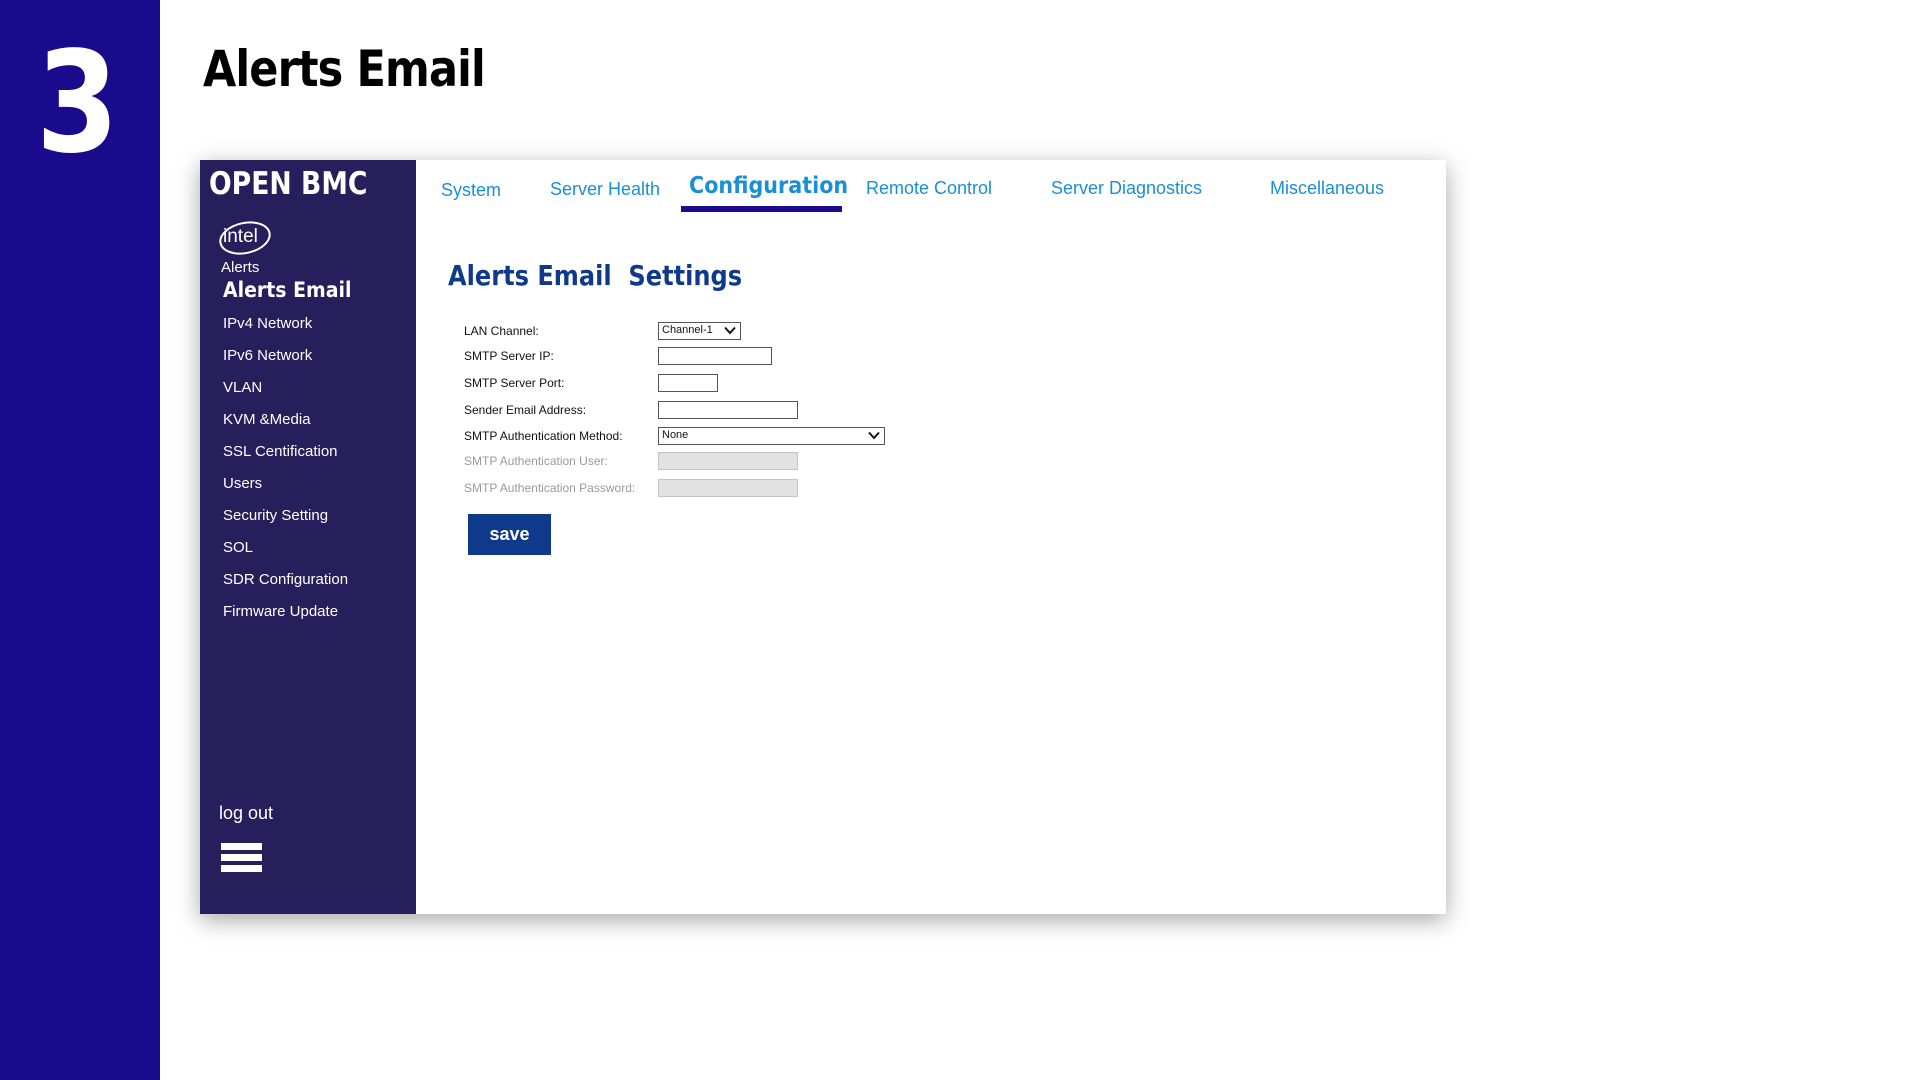 This screenshot has width=1920, height=1080. I want to click on sidebar-item-alerts: Alerts, so click(240, 267).